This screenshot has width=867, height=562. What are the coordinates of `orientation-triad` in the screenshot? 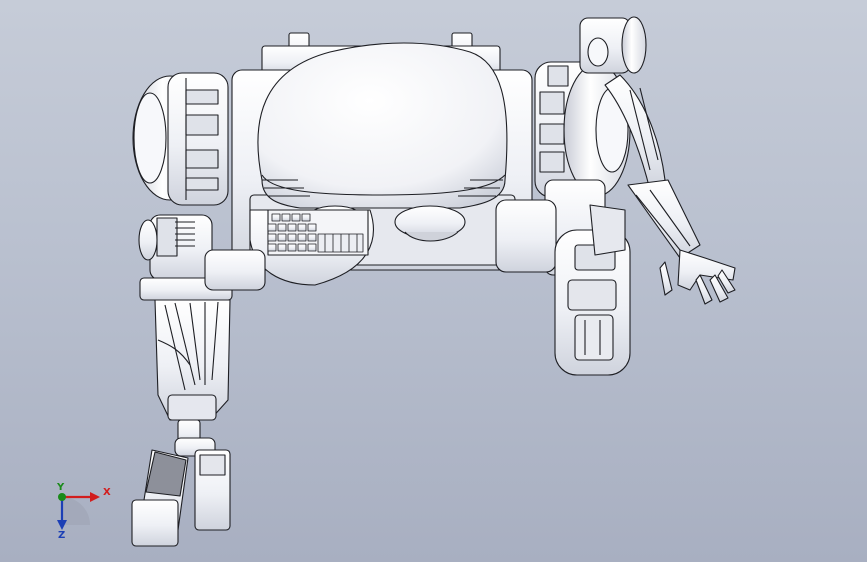 It's located at (78, 511).